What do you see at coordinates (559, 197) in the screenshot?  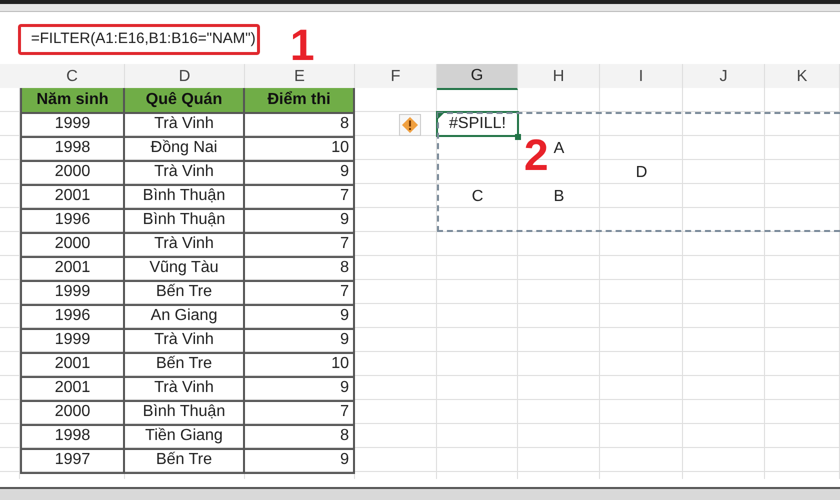 I see `cell-text: B` at bounding box center [559, 197].